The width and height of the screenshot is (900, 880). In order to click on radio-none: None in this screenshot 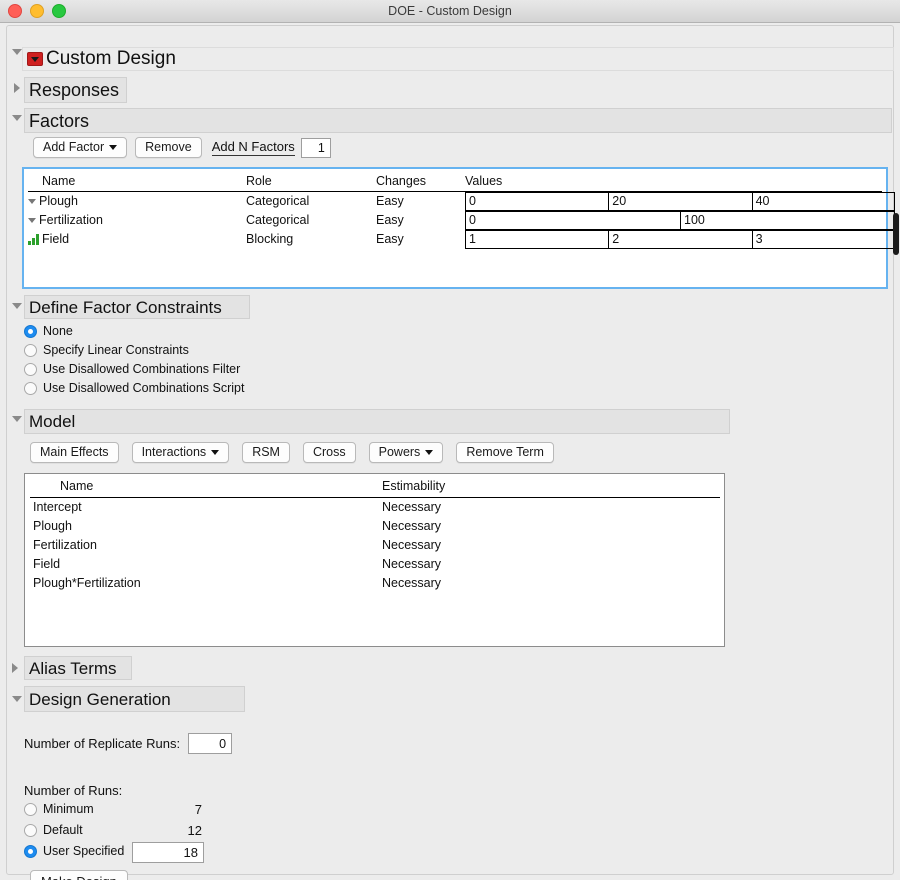, I will do `click(48, 331)`.